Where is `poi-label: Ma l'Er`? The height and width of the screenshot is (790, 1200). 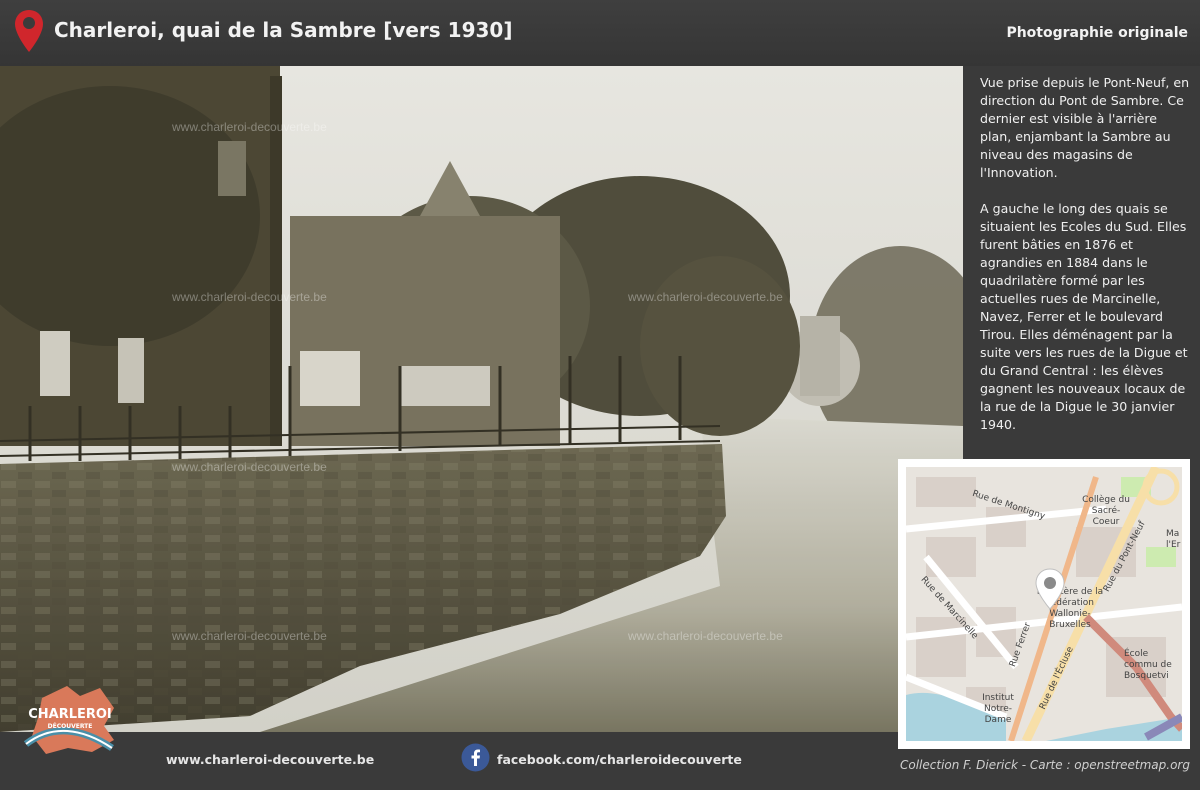 poi-label: Ma l'Er is located at coordinates (1173, 539).